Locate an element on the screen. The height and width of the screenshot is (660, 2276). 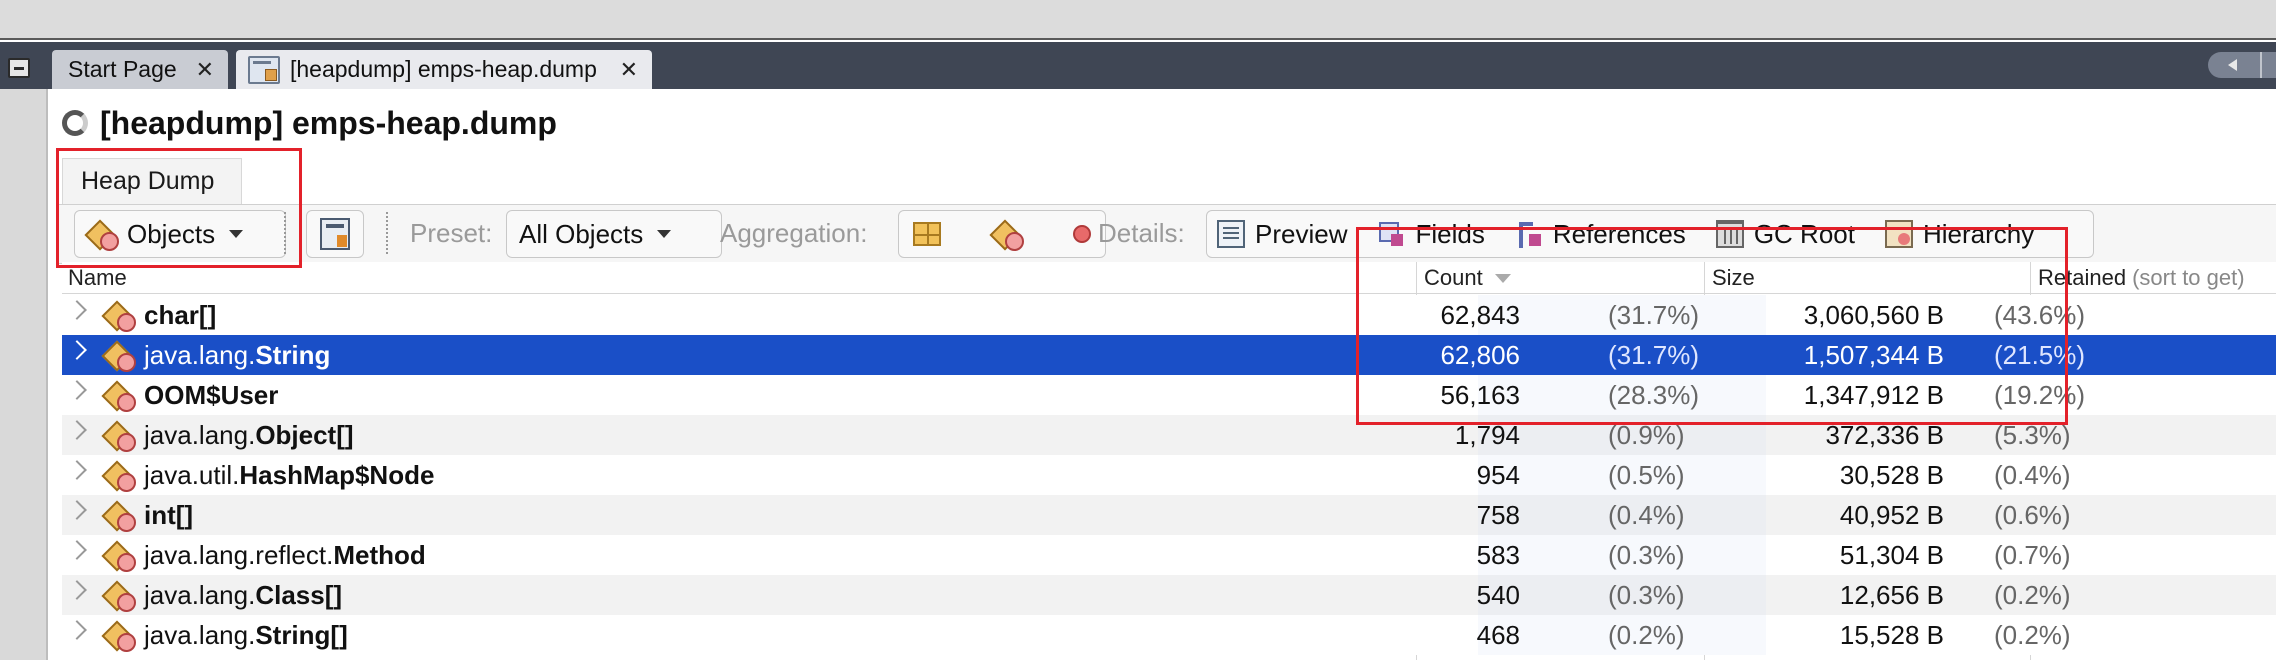
aggregation-toggle-group is located at coordinates (1002, 234).